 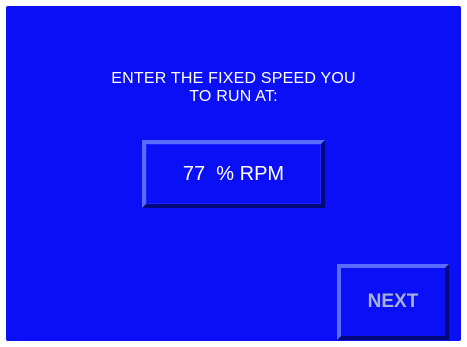 I want to click on next-button: NEXT, so click(x=393, y=302).